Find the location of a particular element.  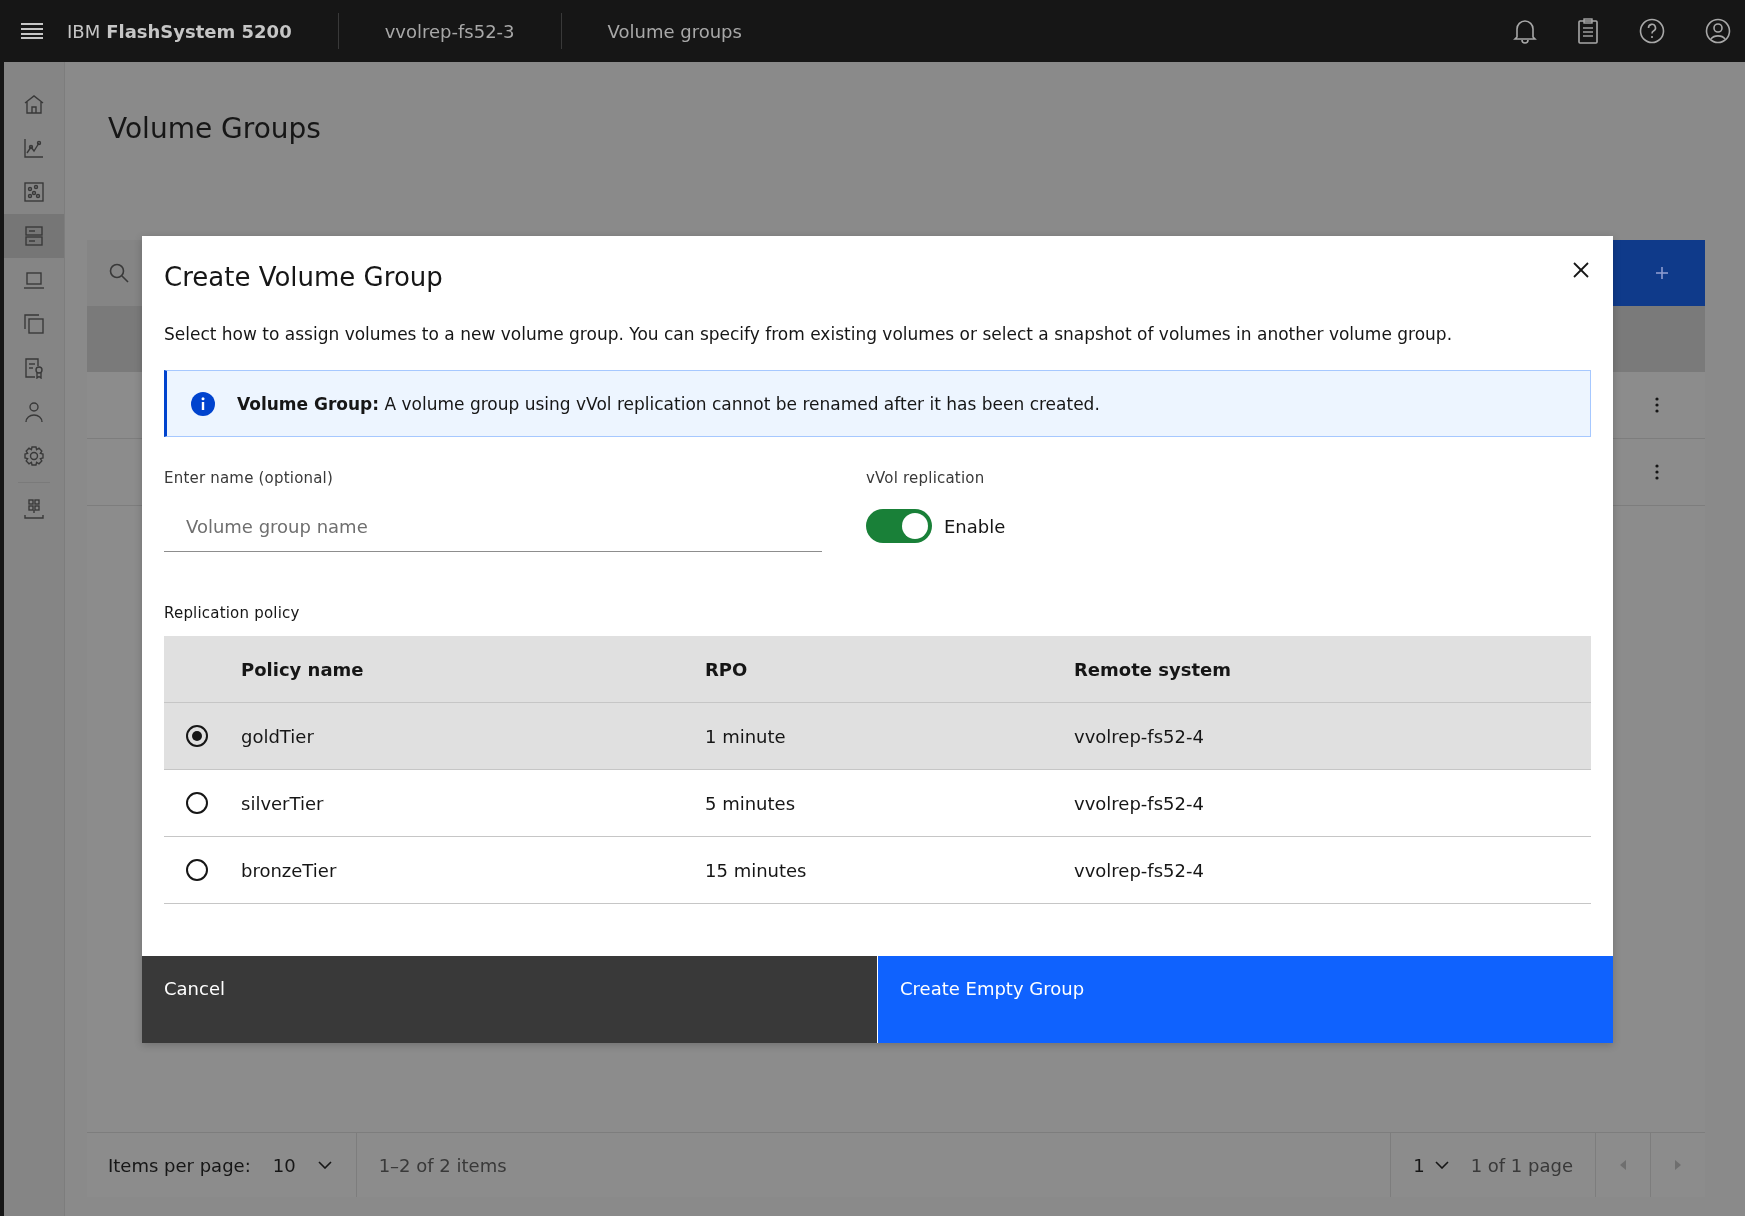

dialog-title: Create Volume Group is located at coordinates (303, 277).